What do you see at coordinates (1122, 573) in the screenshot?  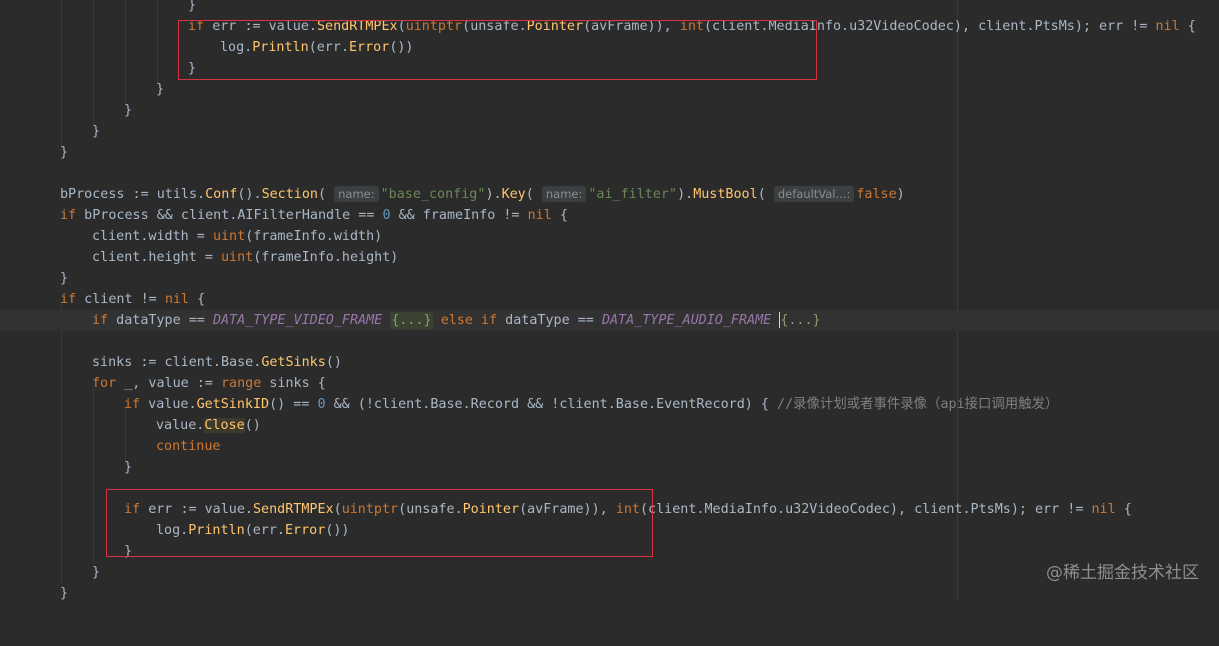 I see `watermark: @稀土掘金技术社区` at bounding box center [1122, 573].